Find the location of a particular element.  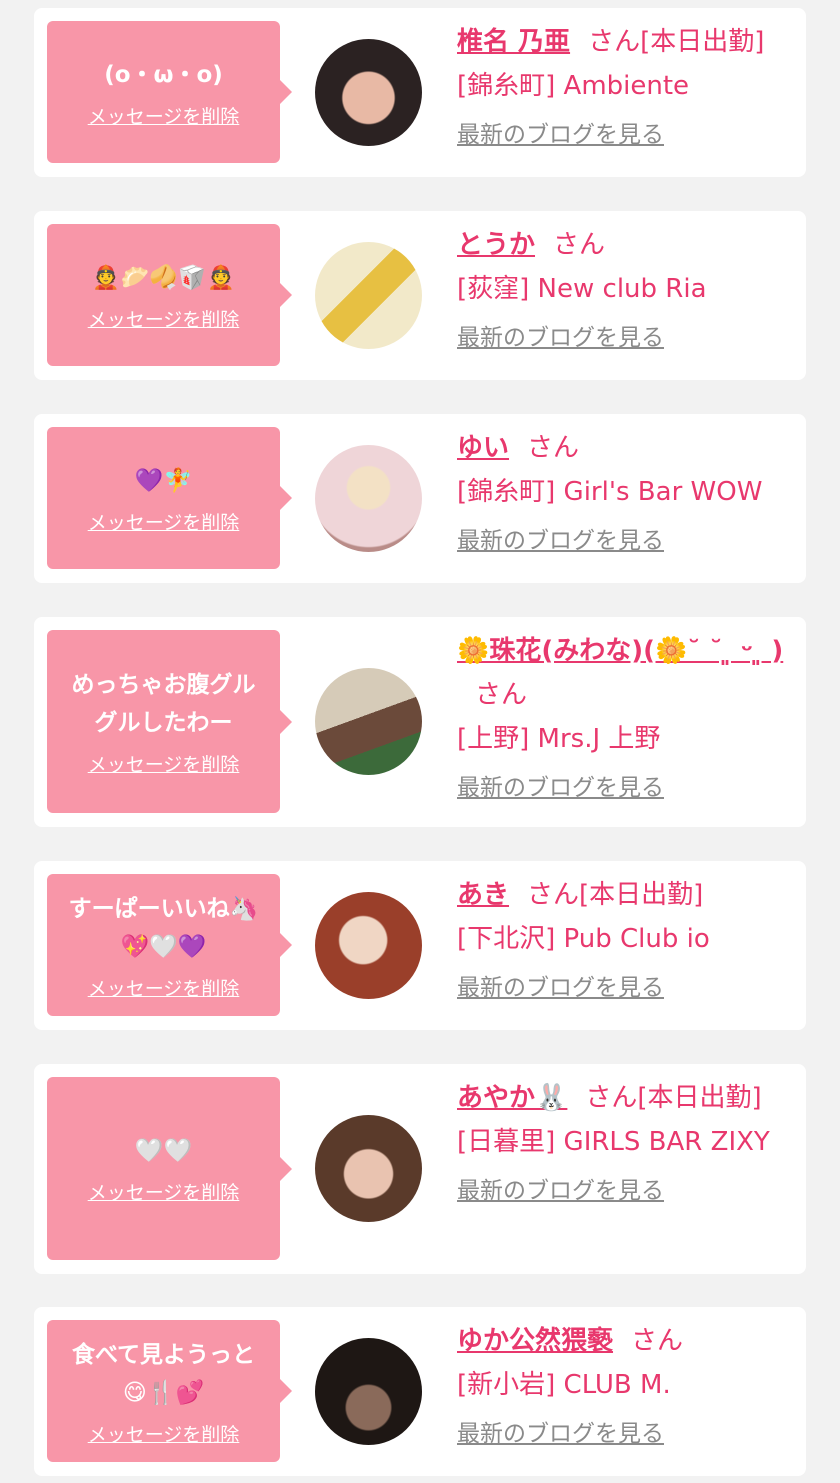

bubble-message: (o・ω・o) is located at coordinates (163, 74).